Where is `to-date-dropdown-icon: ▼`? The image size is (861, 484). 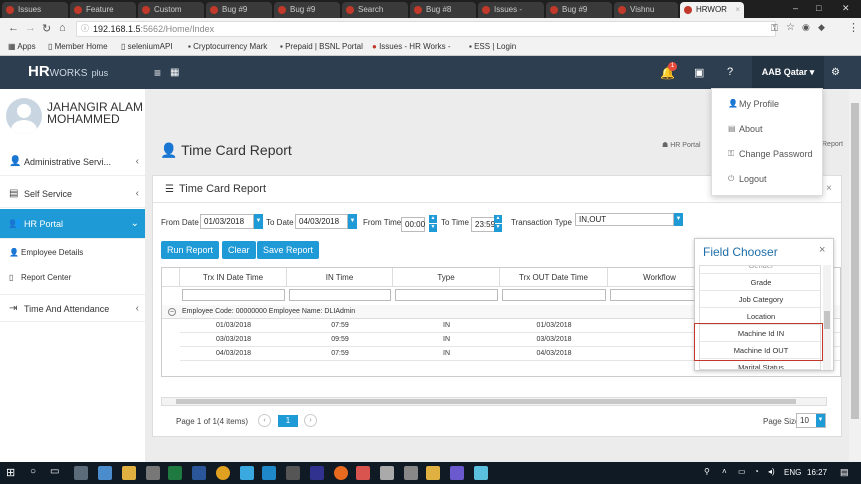
to-date-dropdown-icon: ▼ is located at coordinates (352, 221).